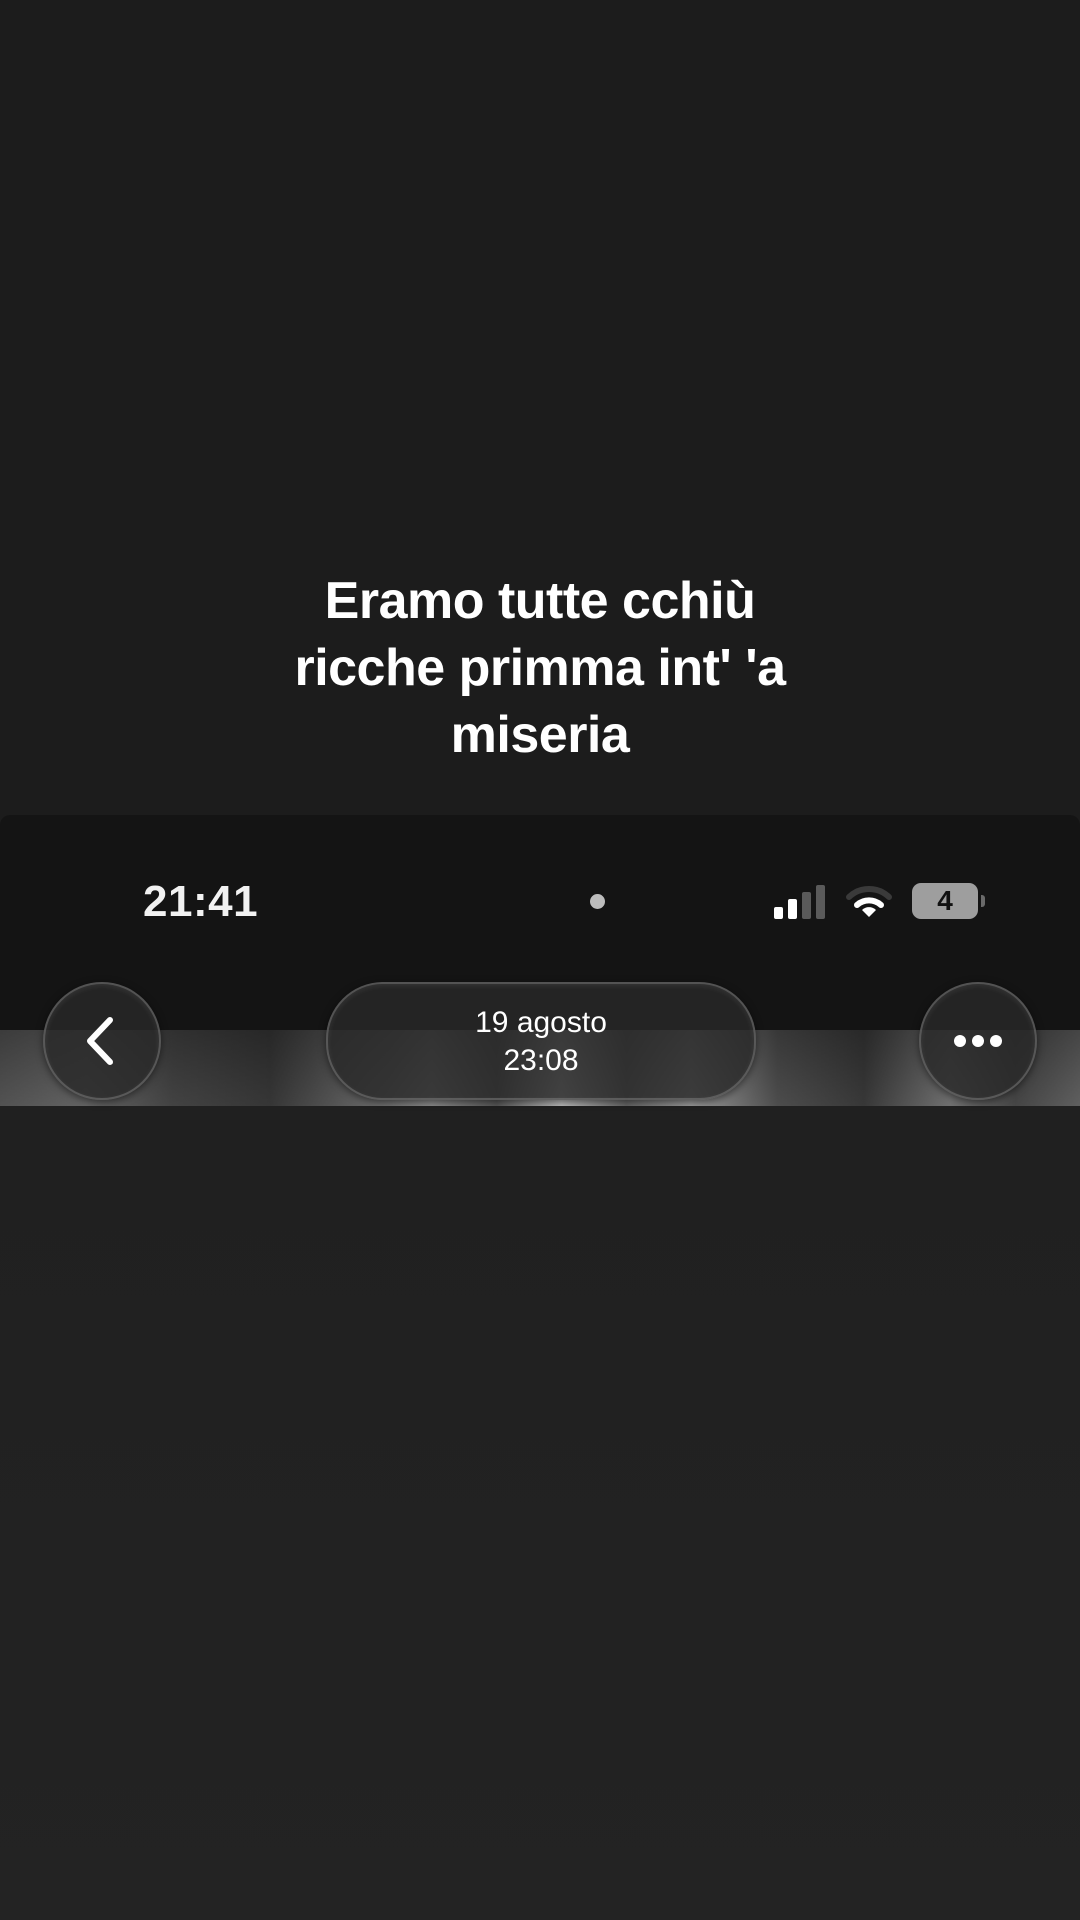 This screenshot has width=1080, height=1920. I want to click on photo-date: 19 agosto, so click(541, 1022).